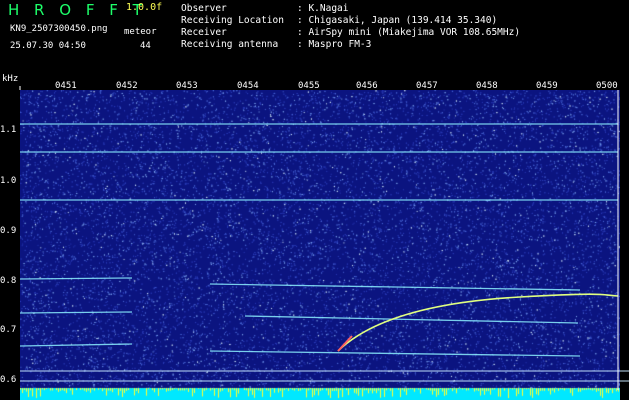  What do you see at coordinates (323, 8) in the screenshot?
I see `observer-value: : K.Nagai` at bounding box center [323, 8].